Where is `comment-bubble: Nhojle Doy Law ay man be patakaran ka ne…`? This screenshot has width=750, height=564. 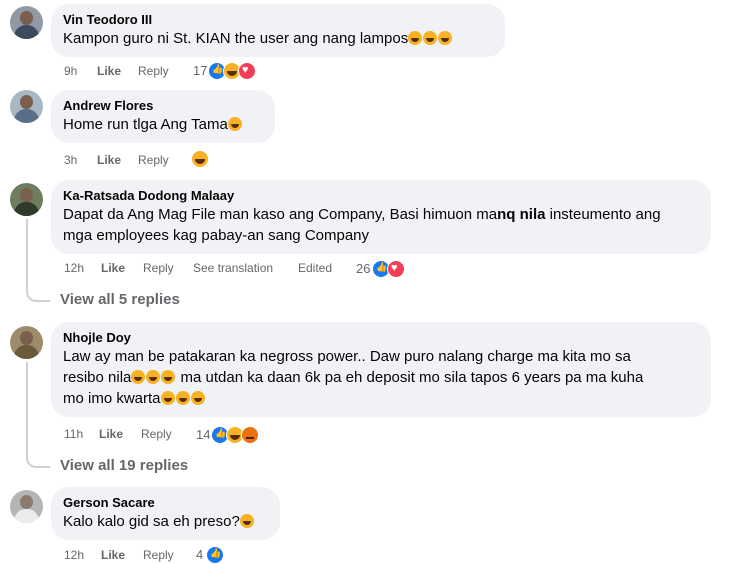 comment-bubble: Nhojle Doy Law ay man be patakaran ka ne… is located at coordinates (381, 369).